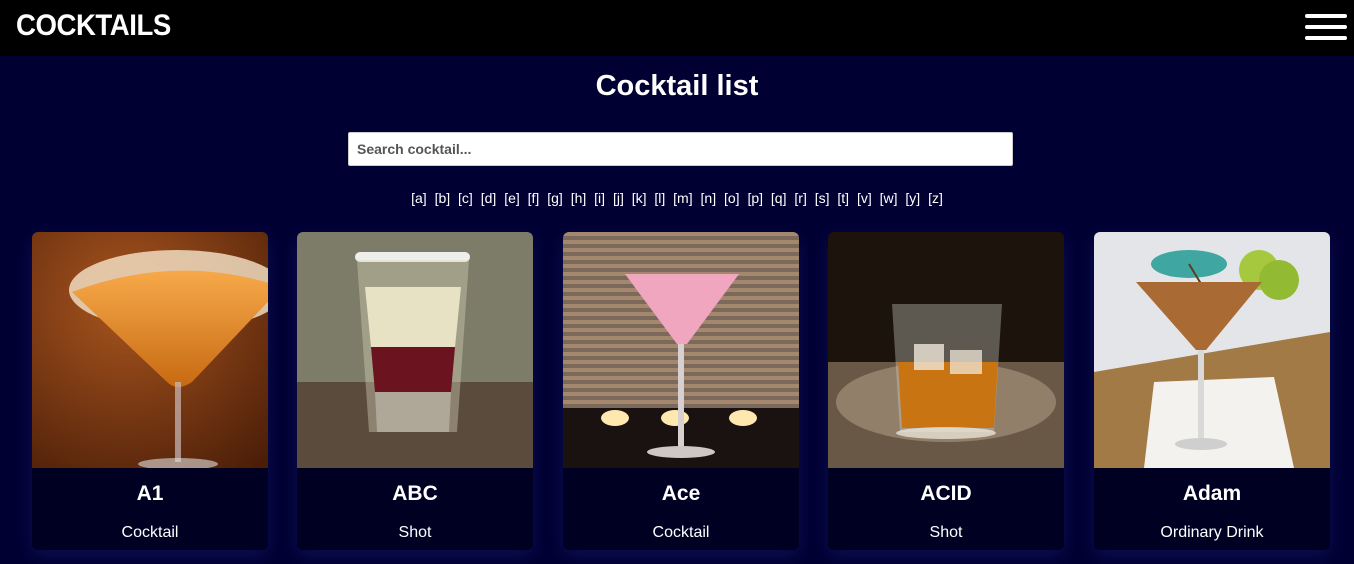  What do you see at coordinates (682, 198) in the screenshot?
I see `letter-link-m: [m]` at bounding box center [682, 198].